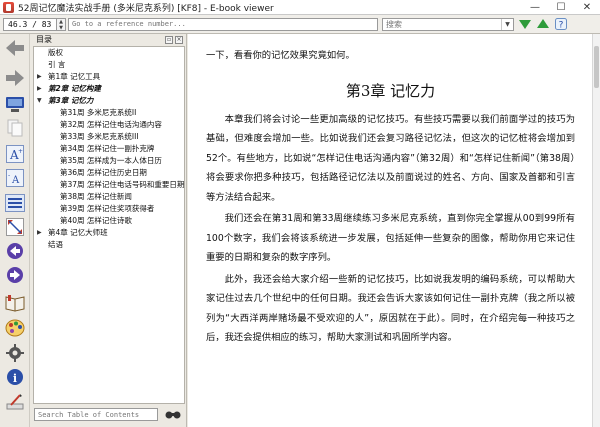 The image size is (600, 427). I want to click on toc-item-chapter-4: ▶ 第4章 记忆大师班, so click(109, 233).